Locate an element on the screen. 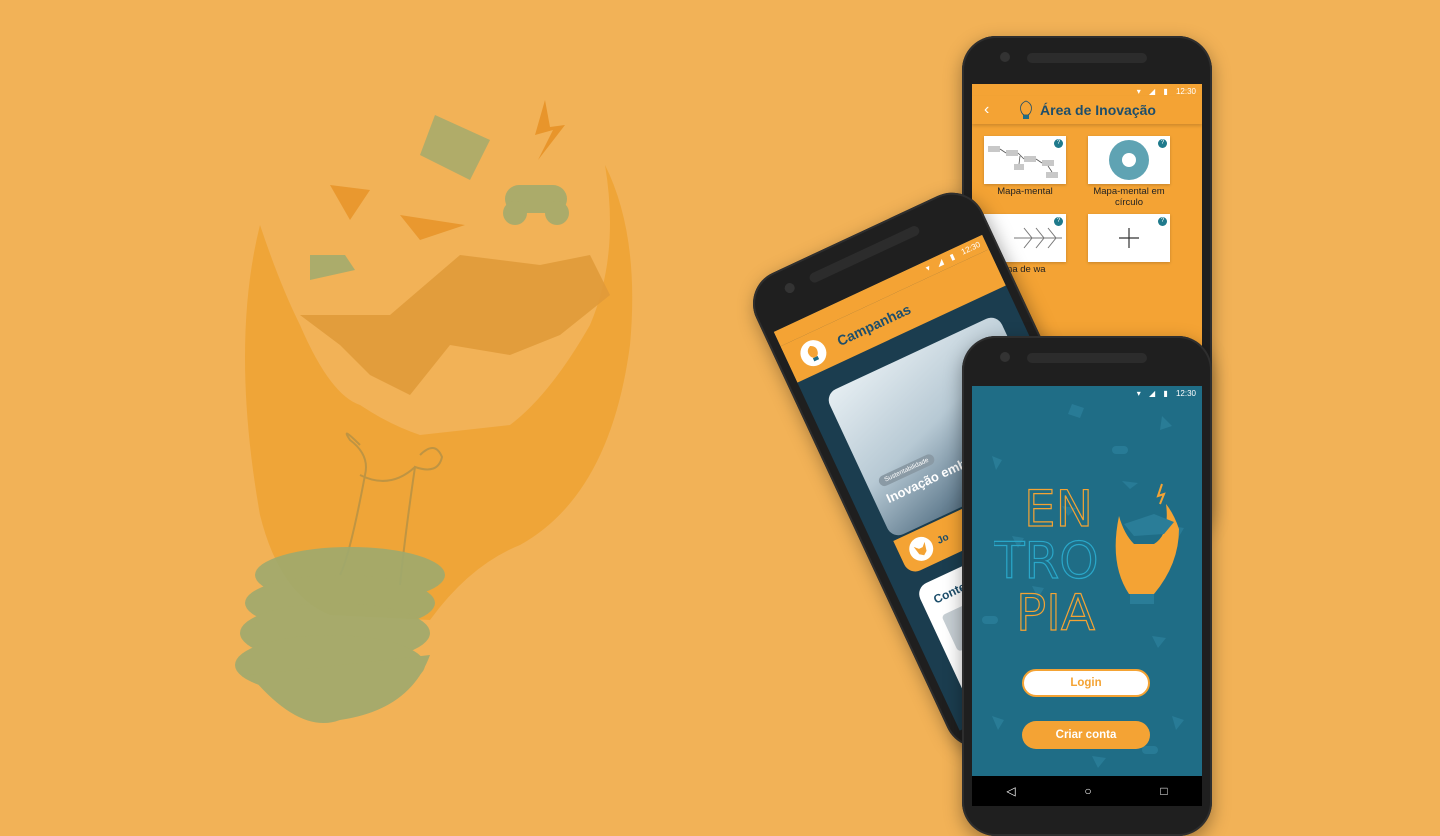 Image resolution: width=1440 pixels, height=836 pixels. nav-home-icon: ○ is located at coordinates (1087, 791).